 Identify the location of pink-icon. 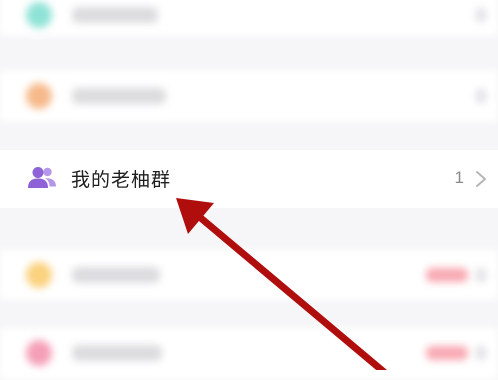
(39, 353).